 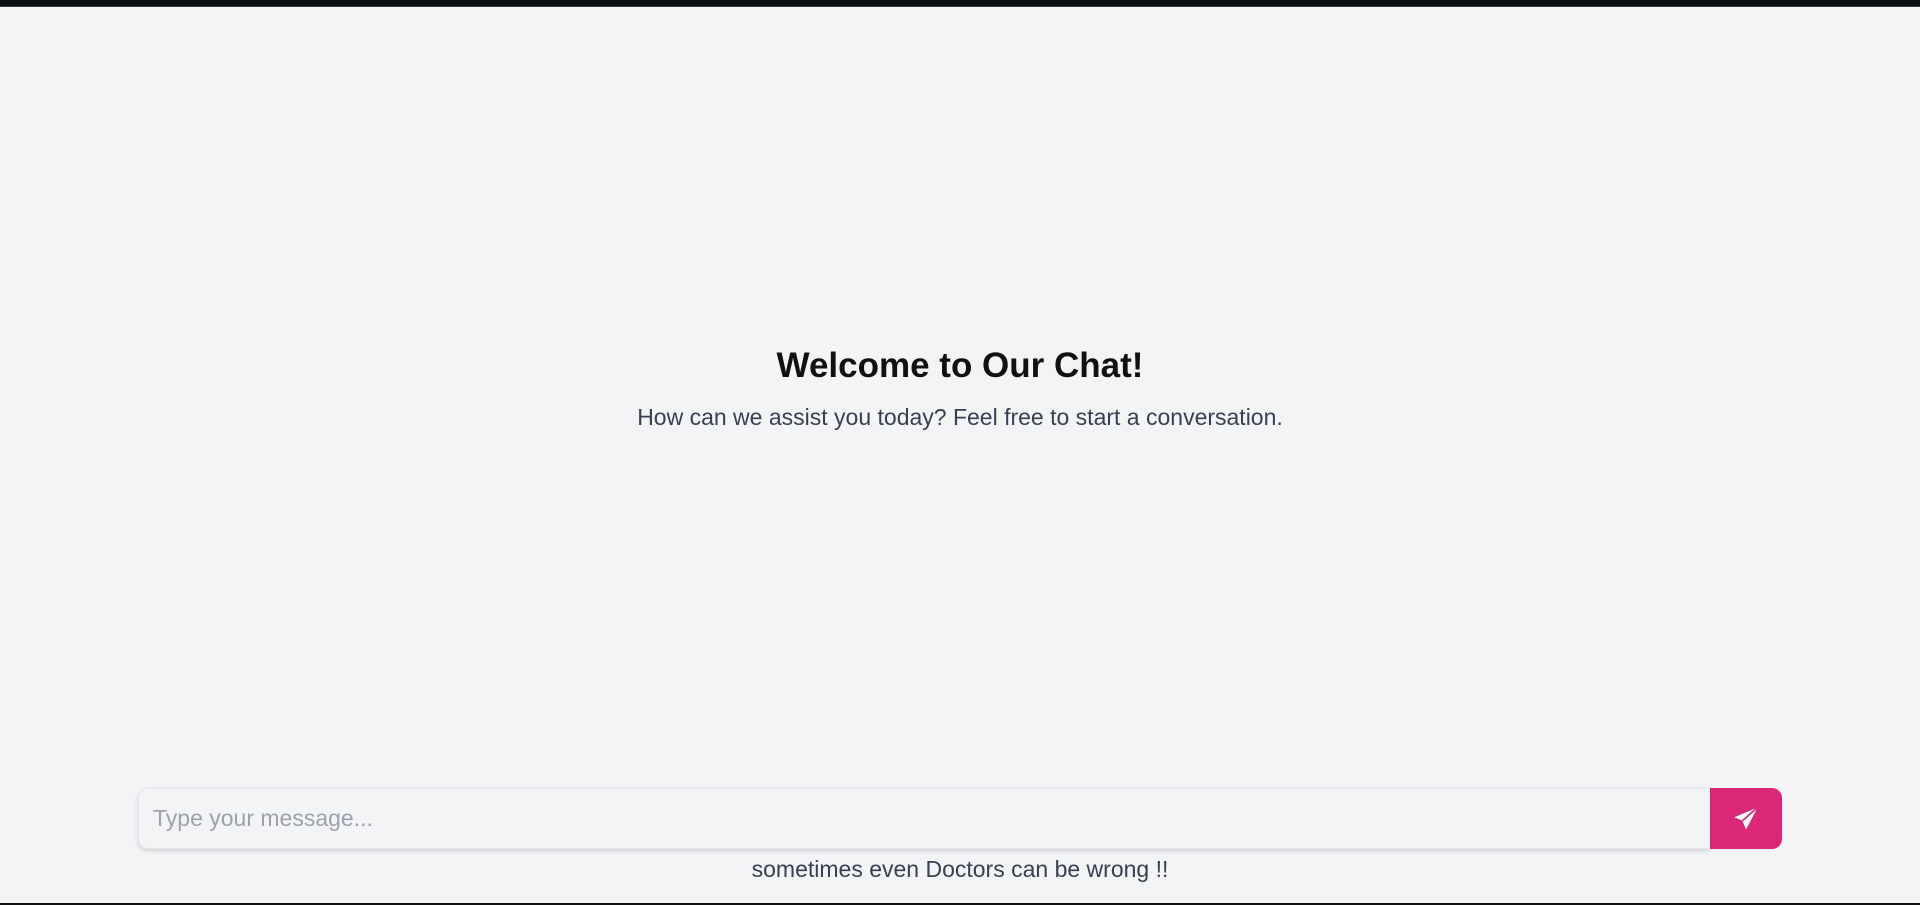 I want to click on send-button, so click(x=1746, y=818).